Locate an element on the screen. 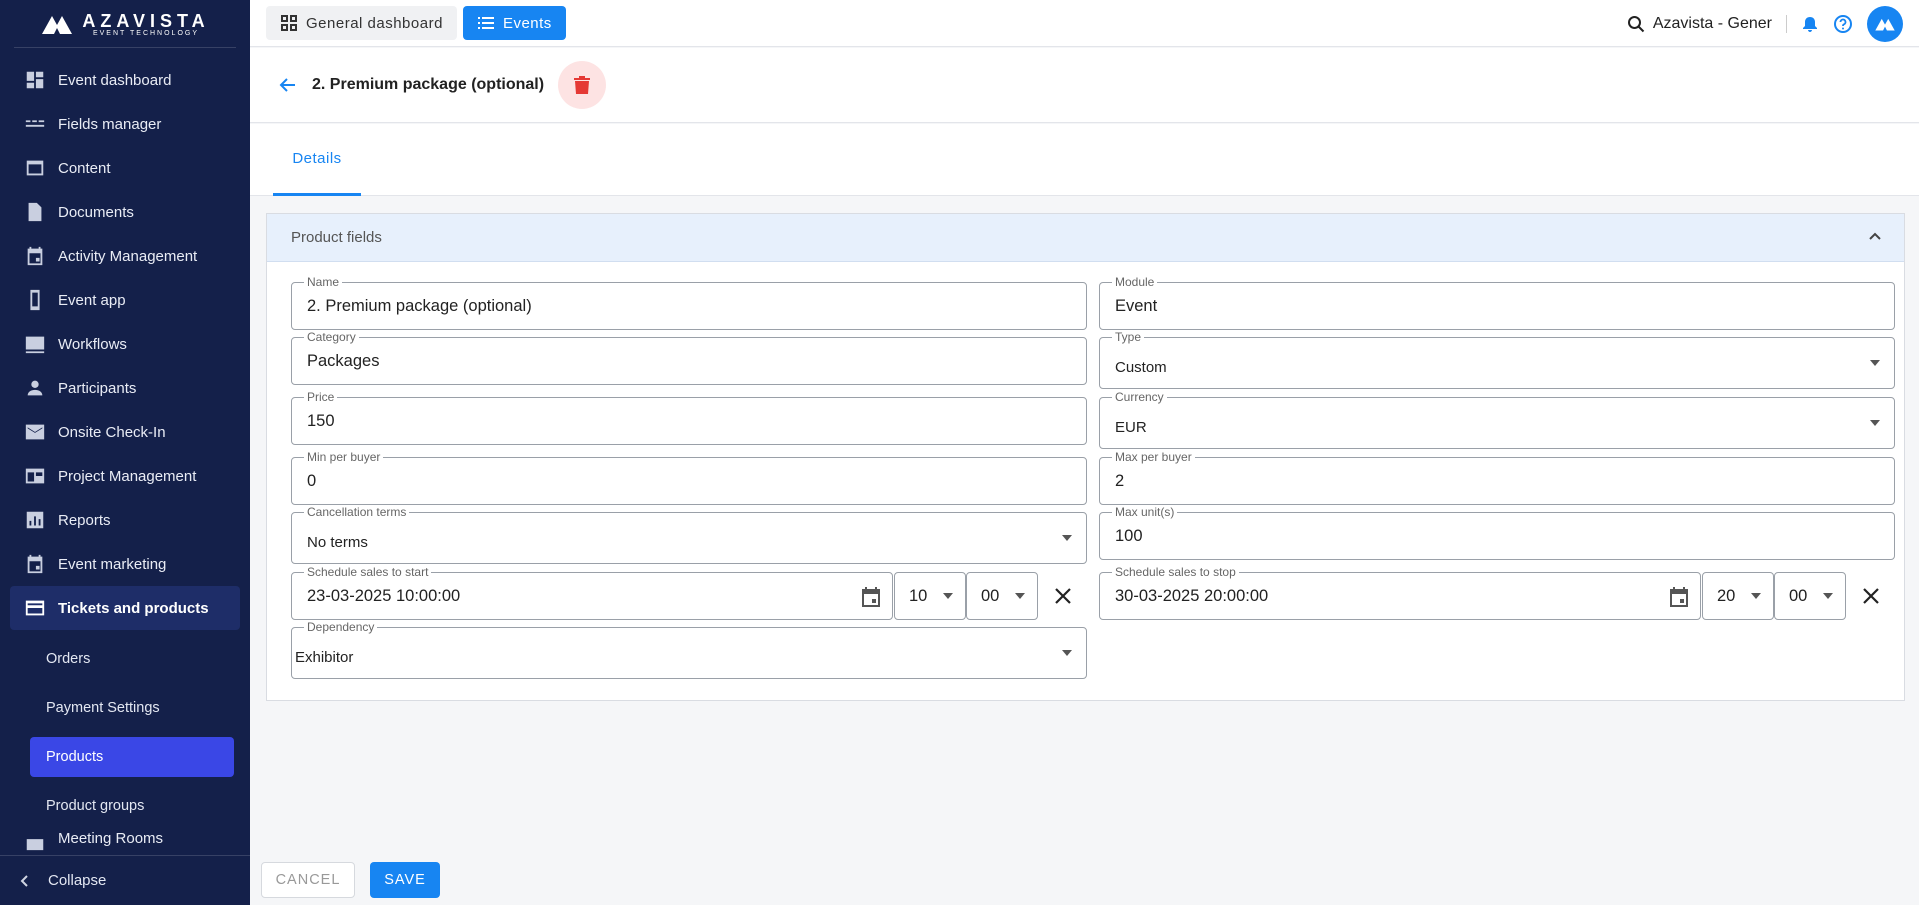  sidebar-subitem-payment-settings: Payment Settings is located at coordinates (132, 708).